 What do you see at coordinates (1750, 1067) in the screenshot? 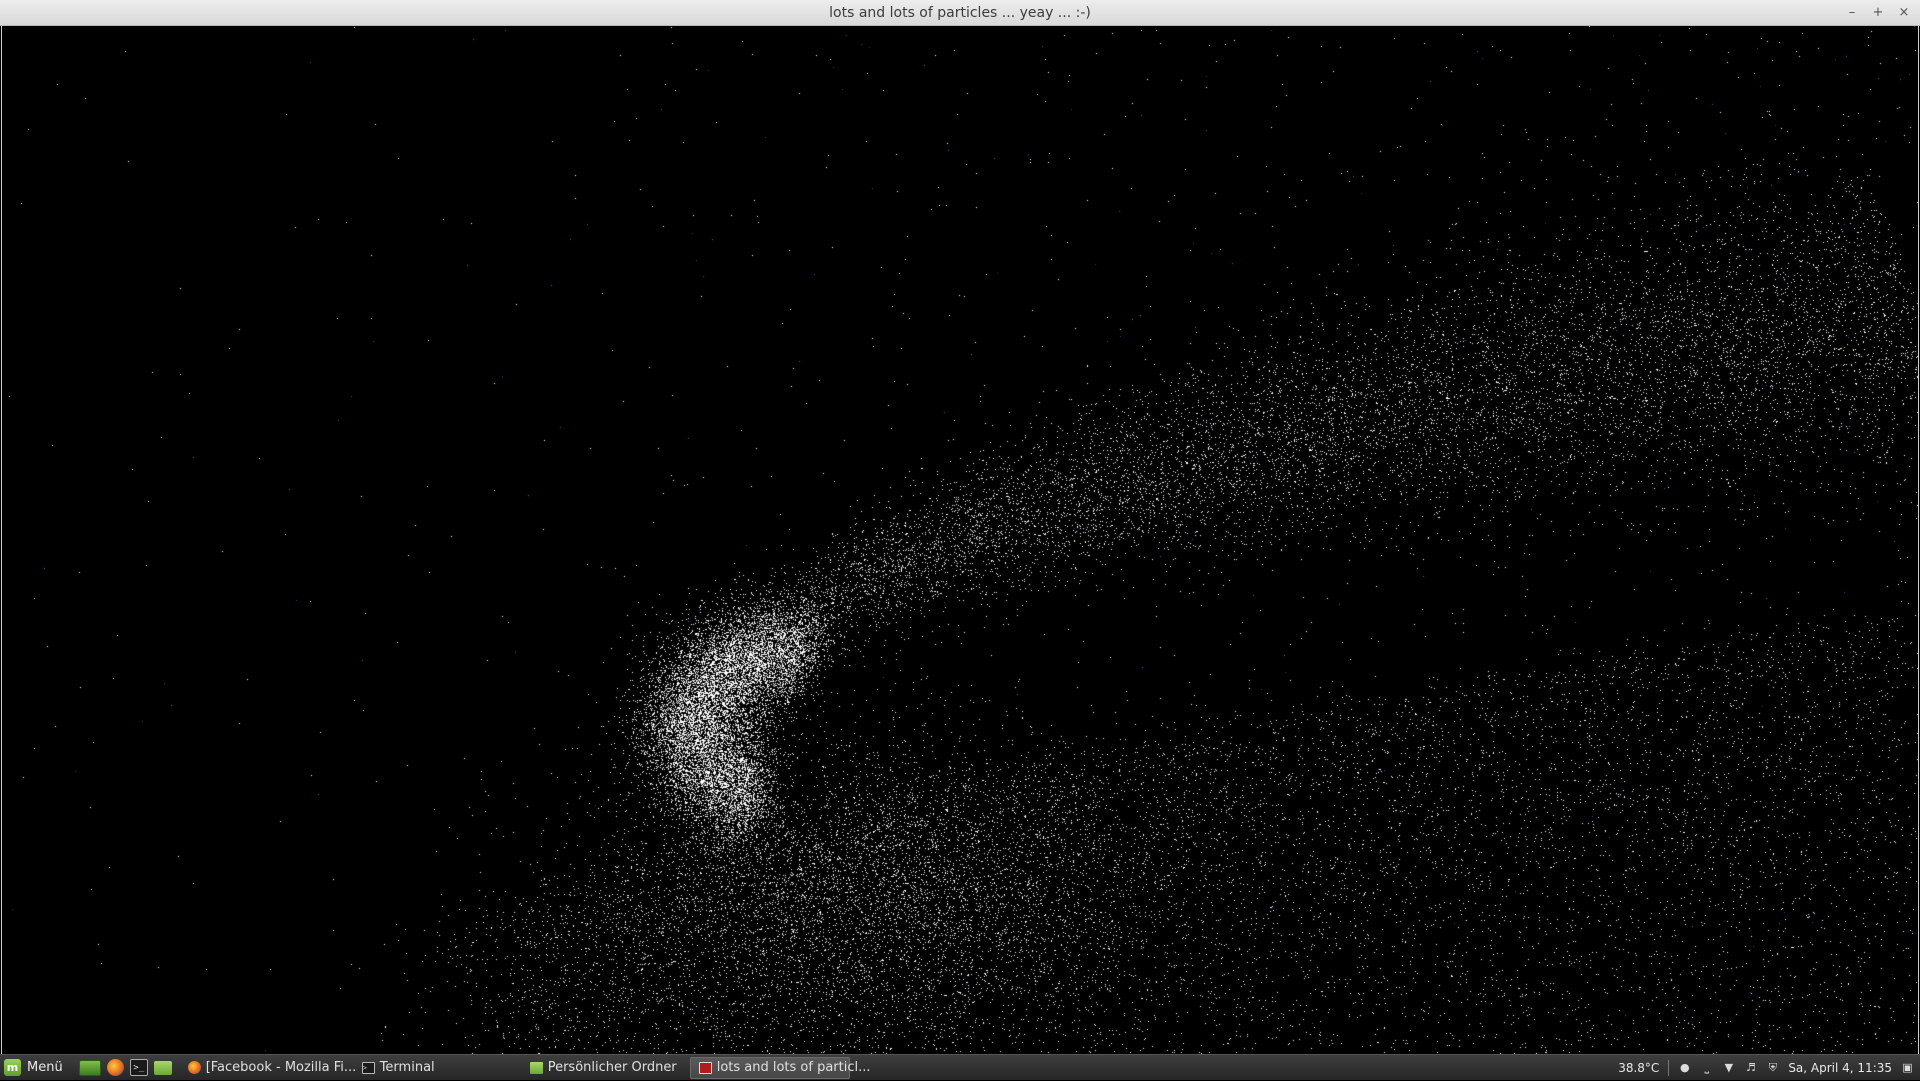
I see `volume-icon: ♬` at bounding box center [1750, 1067].